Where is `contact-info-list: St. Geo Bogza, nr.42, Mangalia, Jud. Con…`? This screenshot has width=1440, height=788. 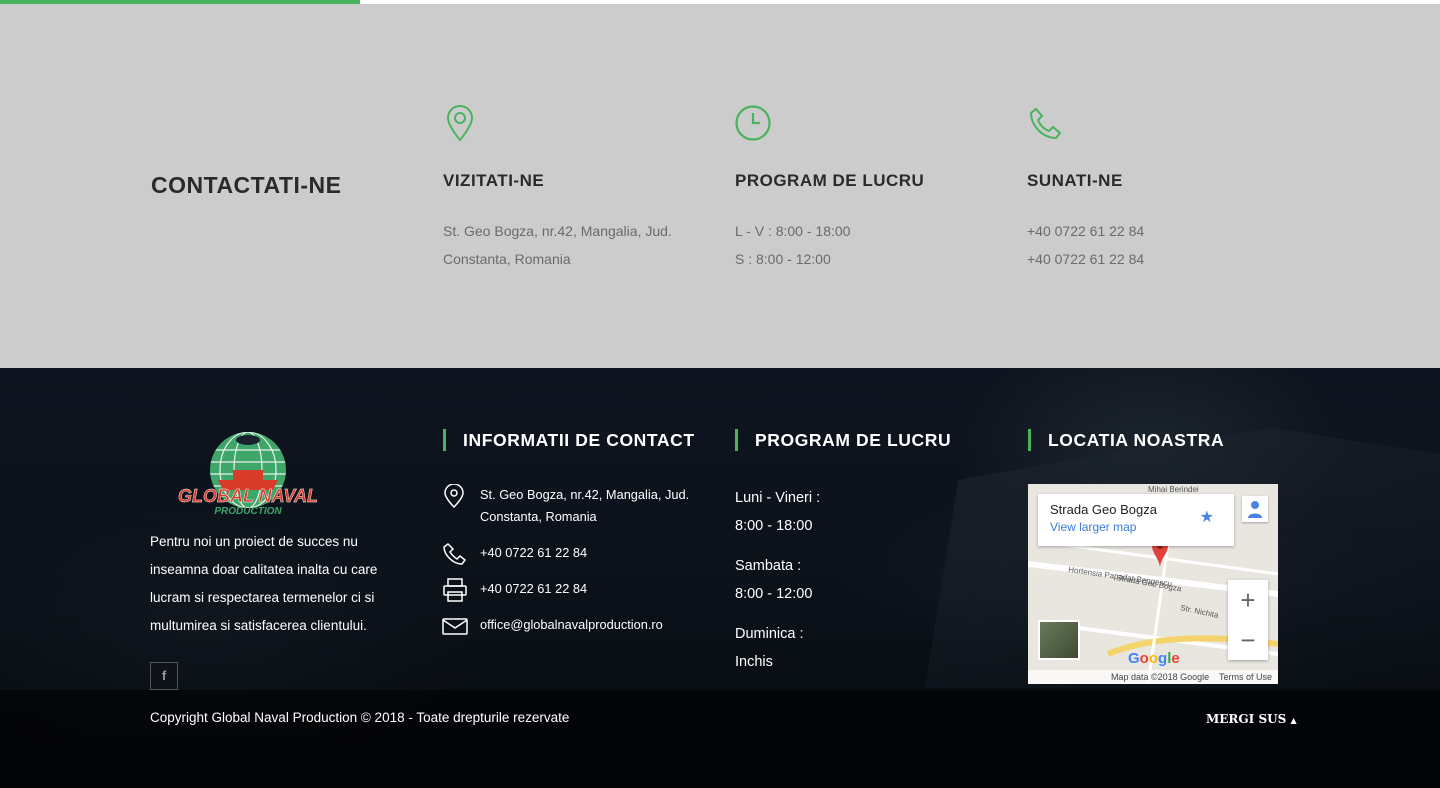 contact-info-list: St. Geo Bogza, nr.42, Mangalia, Jud. Con… is located at coordinates (587, 567).